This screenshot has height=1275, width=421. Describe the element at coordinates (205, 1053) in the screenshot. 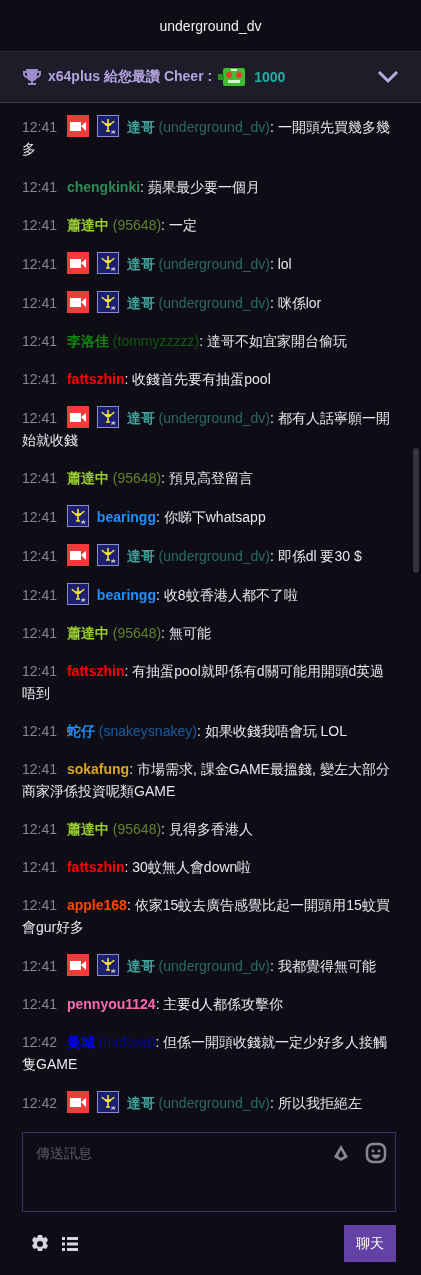

I see `chat-message: 12:42 曼城 (mcfcwa): 但係一開頭收錢就一定少好多人接觸隻GAME` at that location.